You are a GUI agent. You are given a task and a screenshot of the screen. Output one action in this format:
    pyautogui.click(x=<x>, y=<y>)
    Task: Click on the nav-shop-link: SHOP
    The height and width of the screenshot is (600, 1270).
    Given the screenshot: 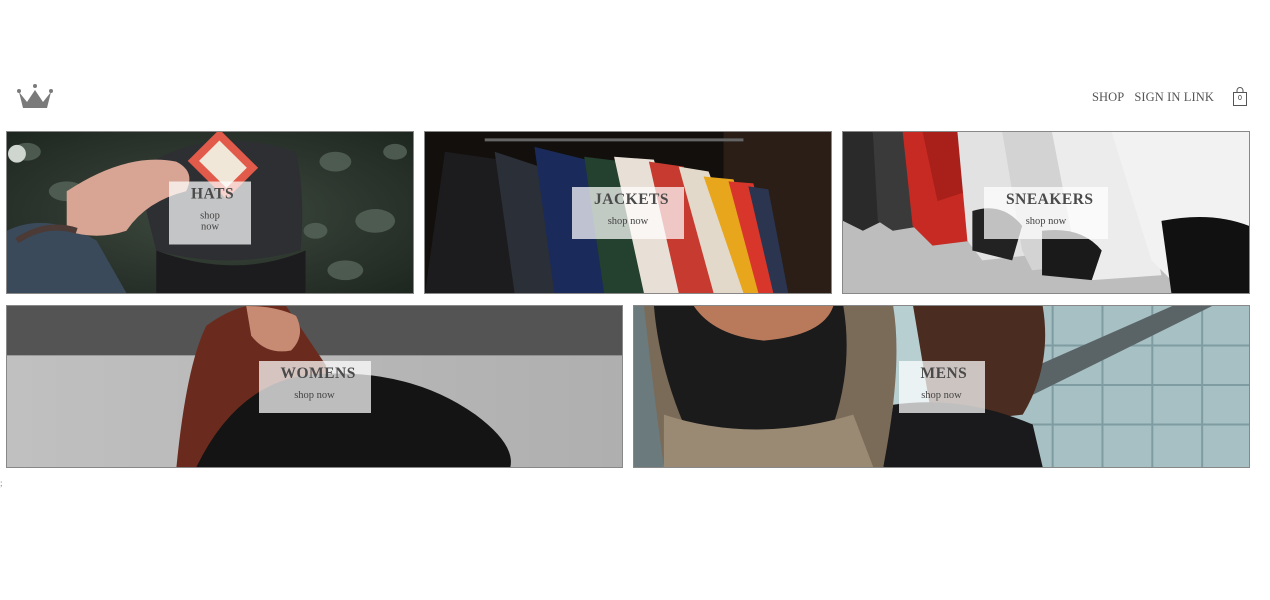 What is the action you would take?
    pyautogui.click(x=1108, y=97)
    